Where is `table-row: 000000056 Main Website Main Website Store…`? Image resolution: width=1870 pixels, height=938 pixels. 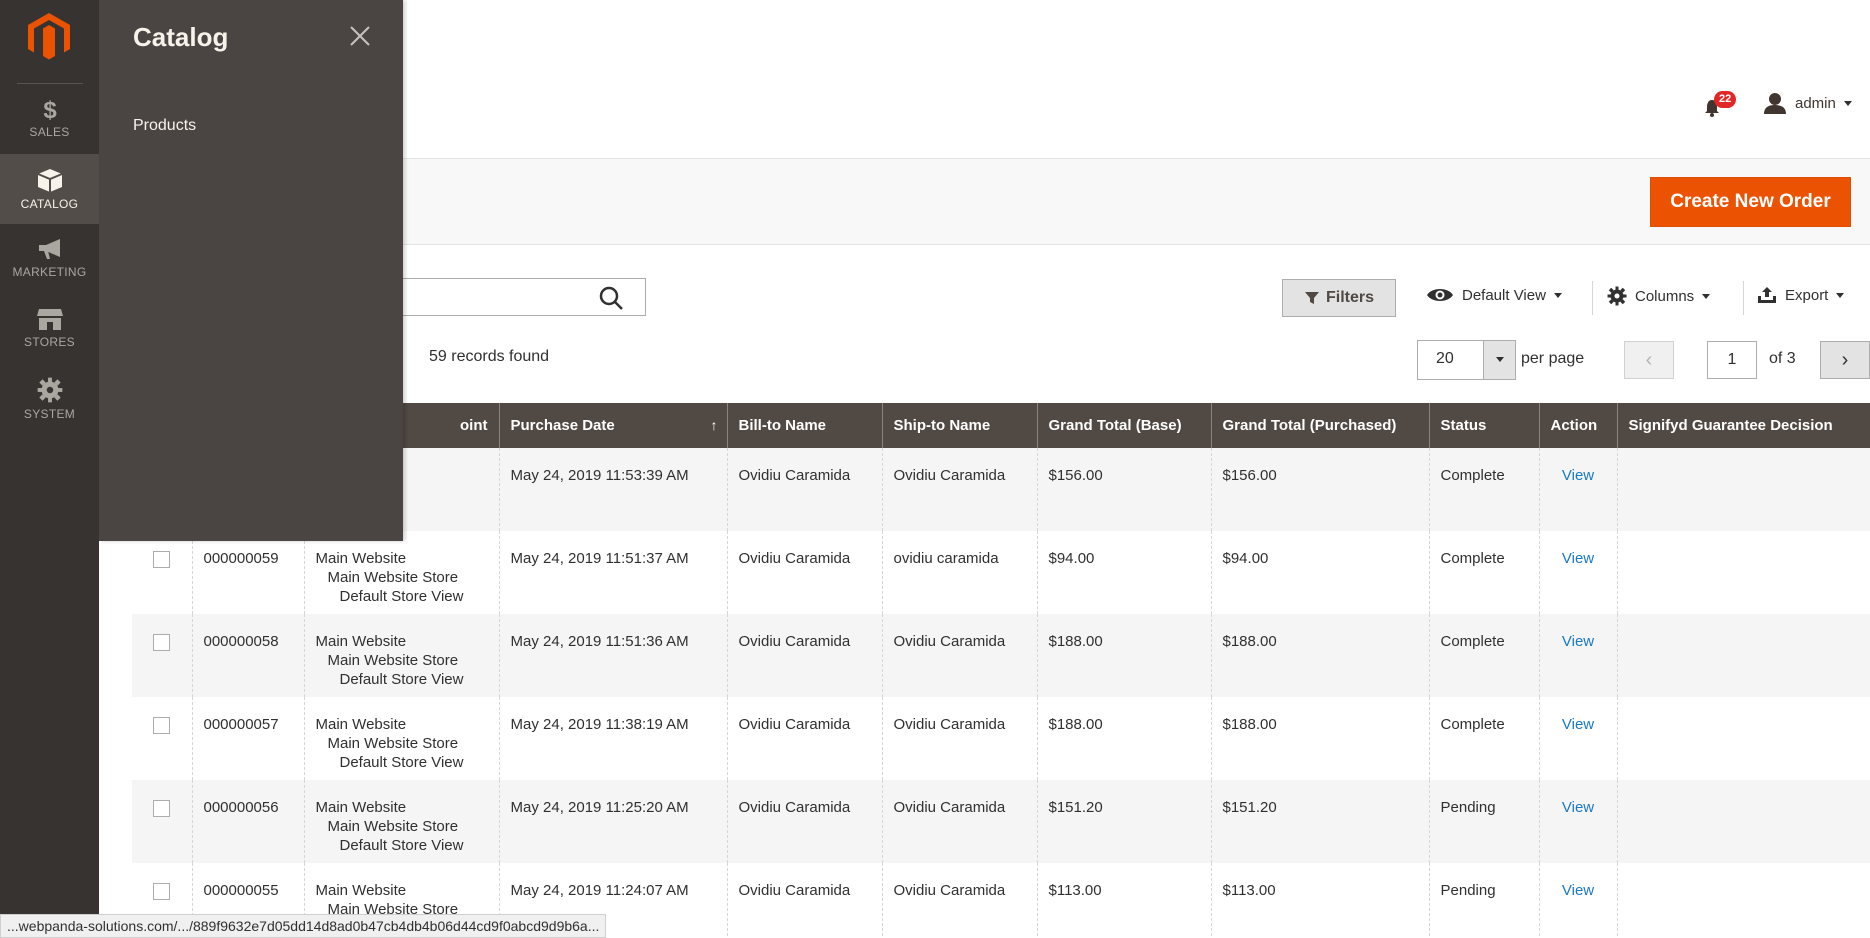 table-row: 000000056 Main Website Main Website Store… is located at coordinates (1001, 821).